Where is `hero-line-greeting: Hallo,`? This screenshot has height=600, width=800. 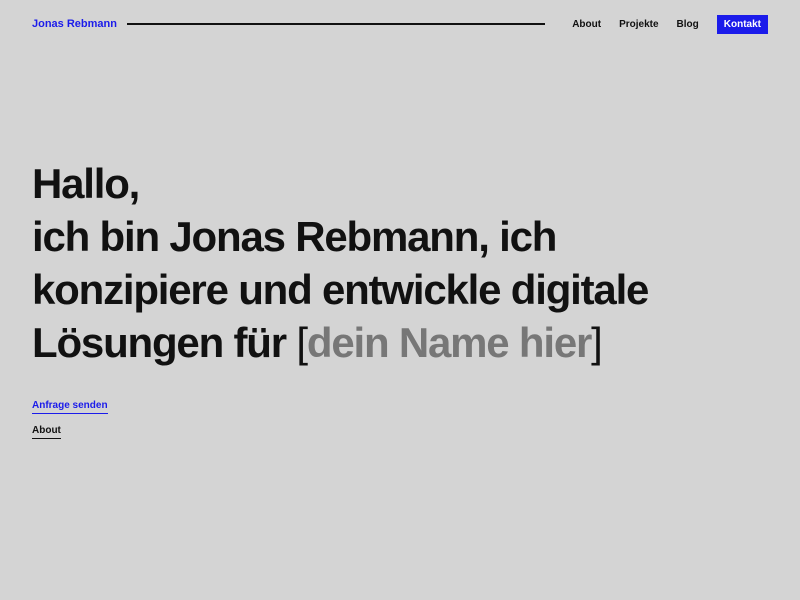
hero-line-greeting: Hallo, is located at coordinates (86, 183).